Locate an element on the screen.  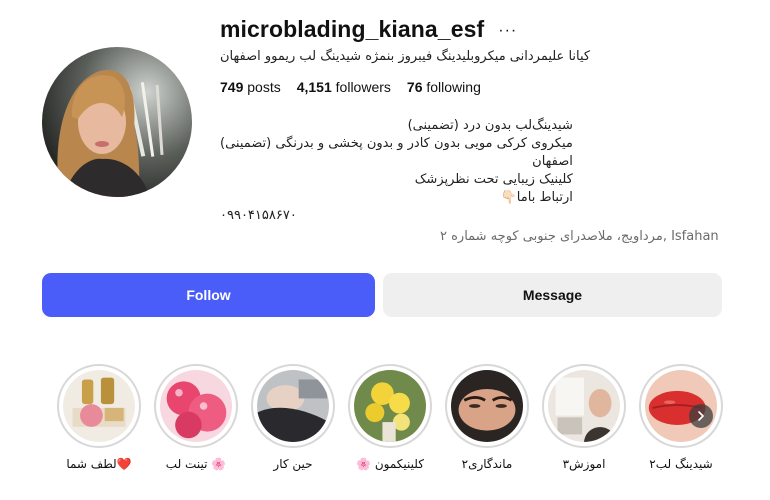
posts-count: 749 is located at coordinates (232, 87).